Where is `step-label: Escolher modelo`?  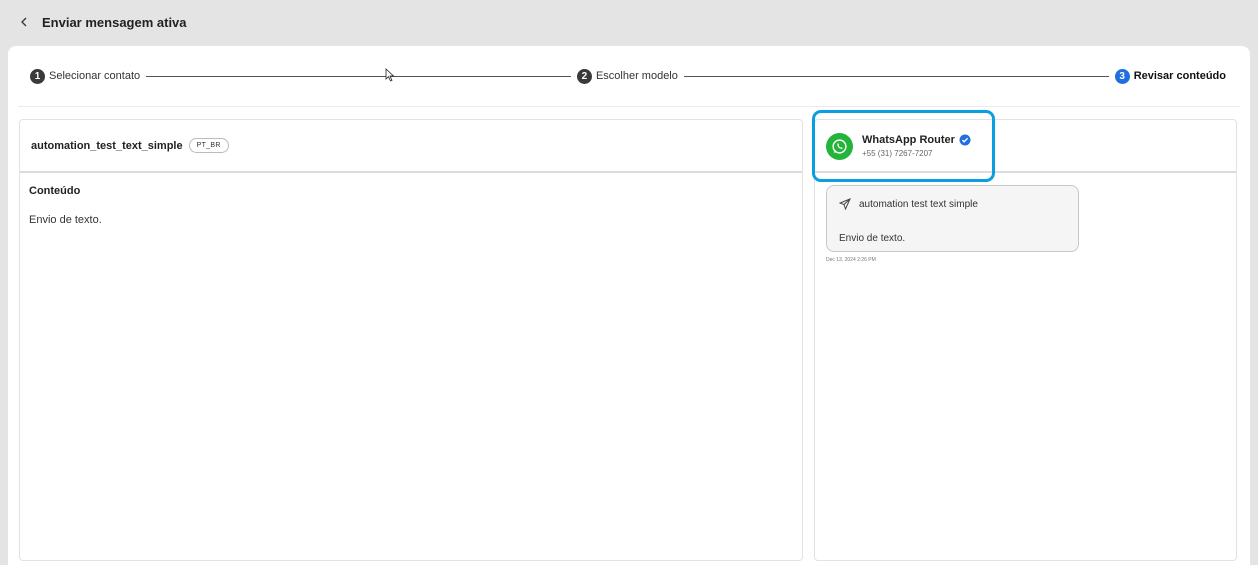 step-label: Escolher modelo is located at coordinates (636, 76).